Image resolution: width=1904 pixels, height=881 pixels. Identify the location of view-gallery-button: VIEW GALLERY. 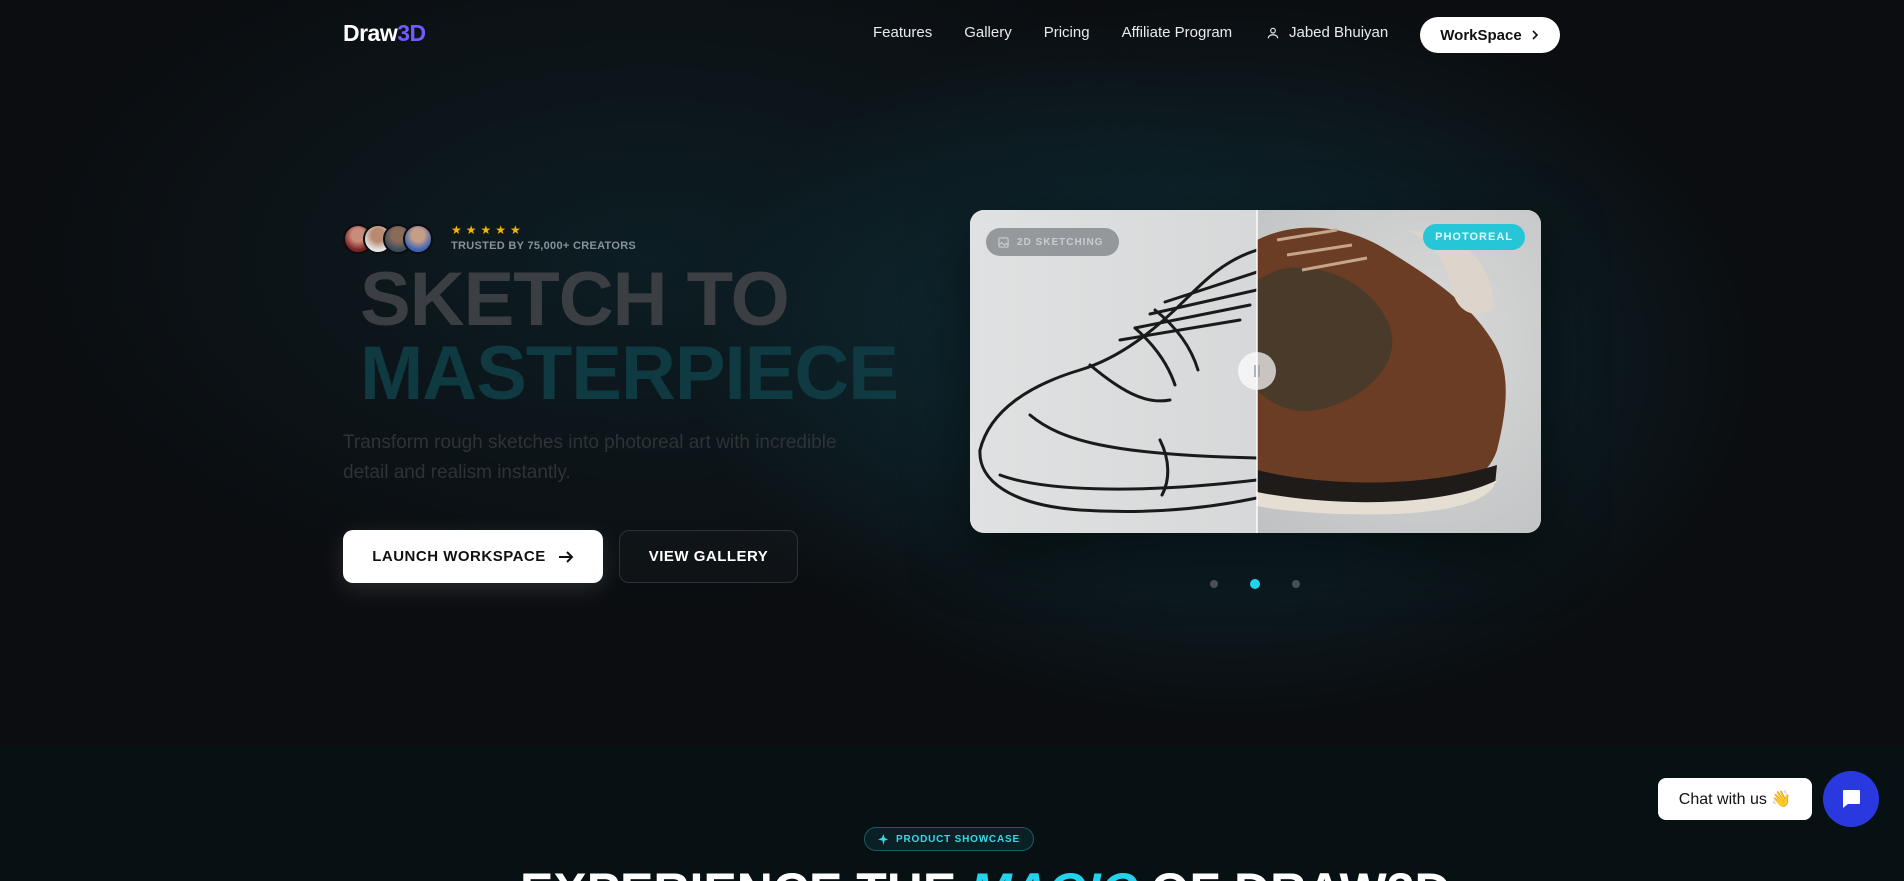
(708, 556).